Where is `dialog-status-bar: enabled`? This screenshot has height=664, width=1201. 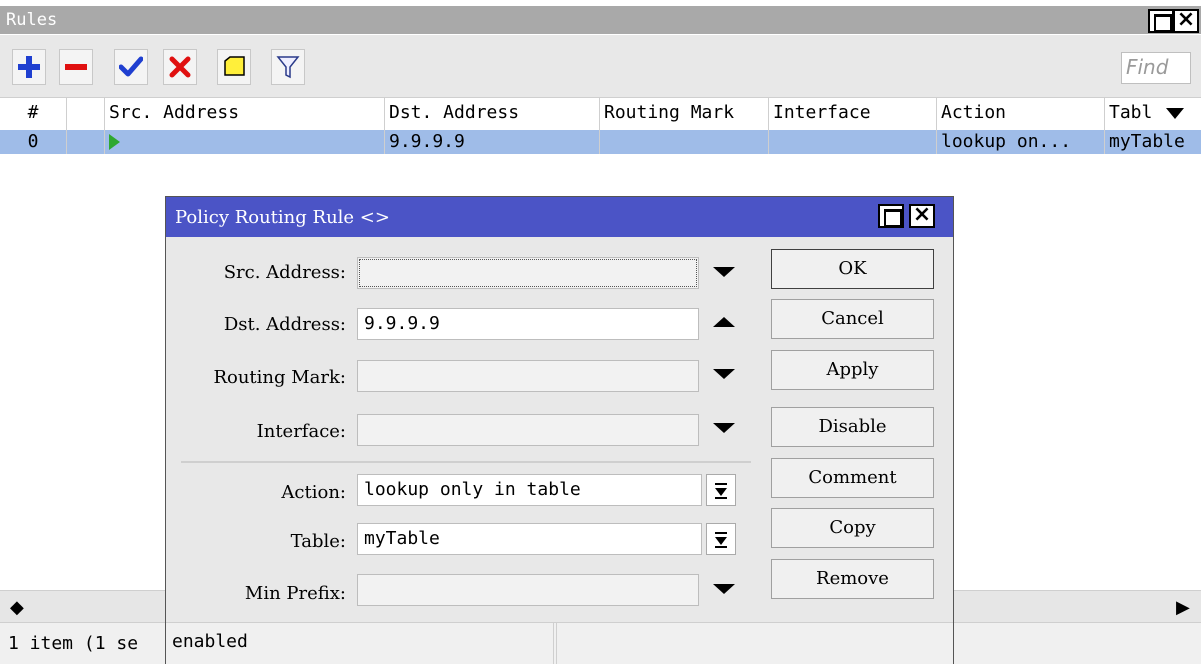
dialog-status-bar: enabled is located at coordinates (559, 643).